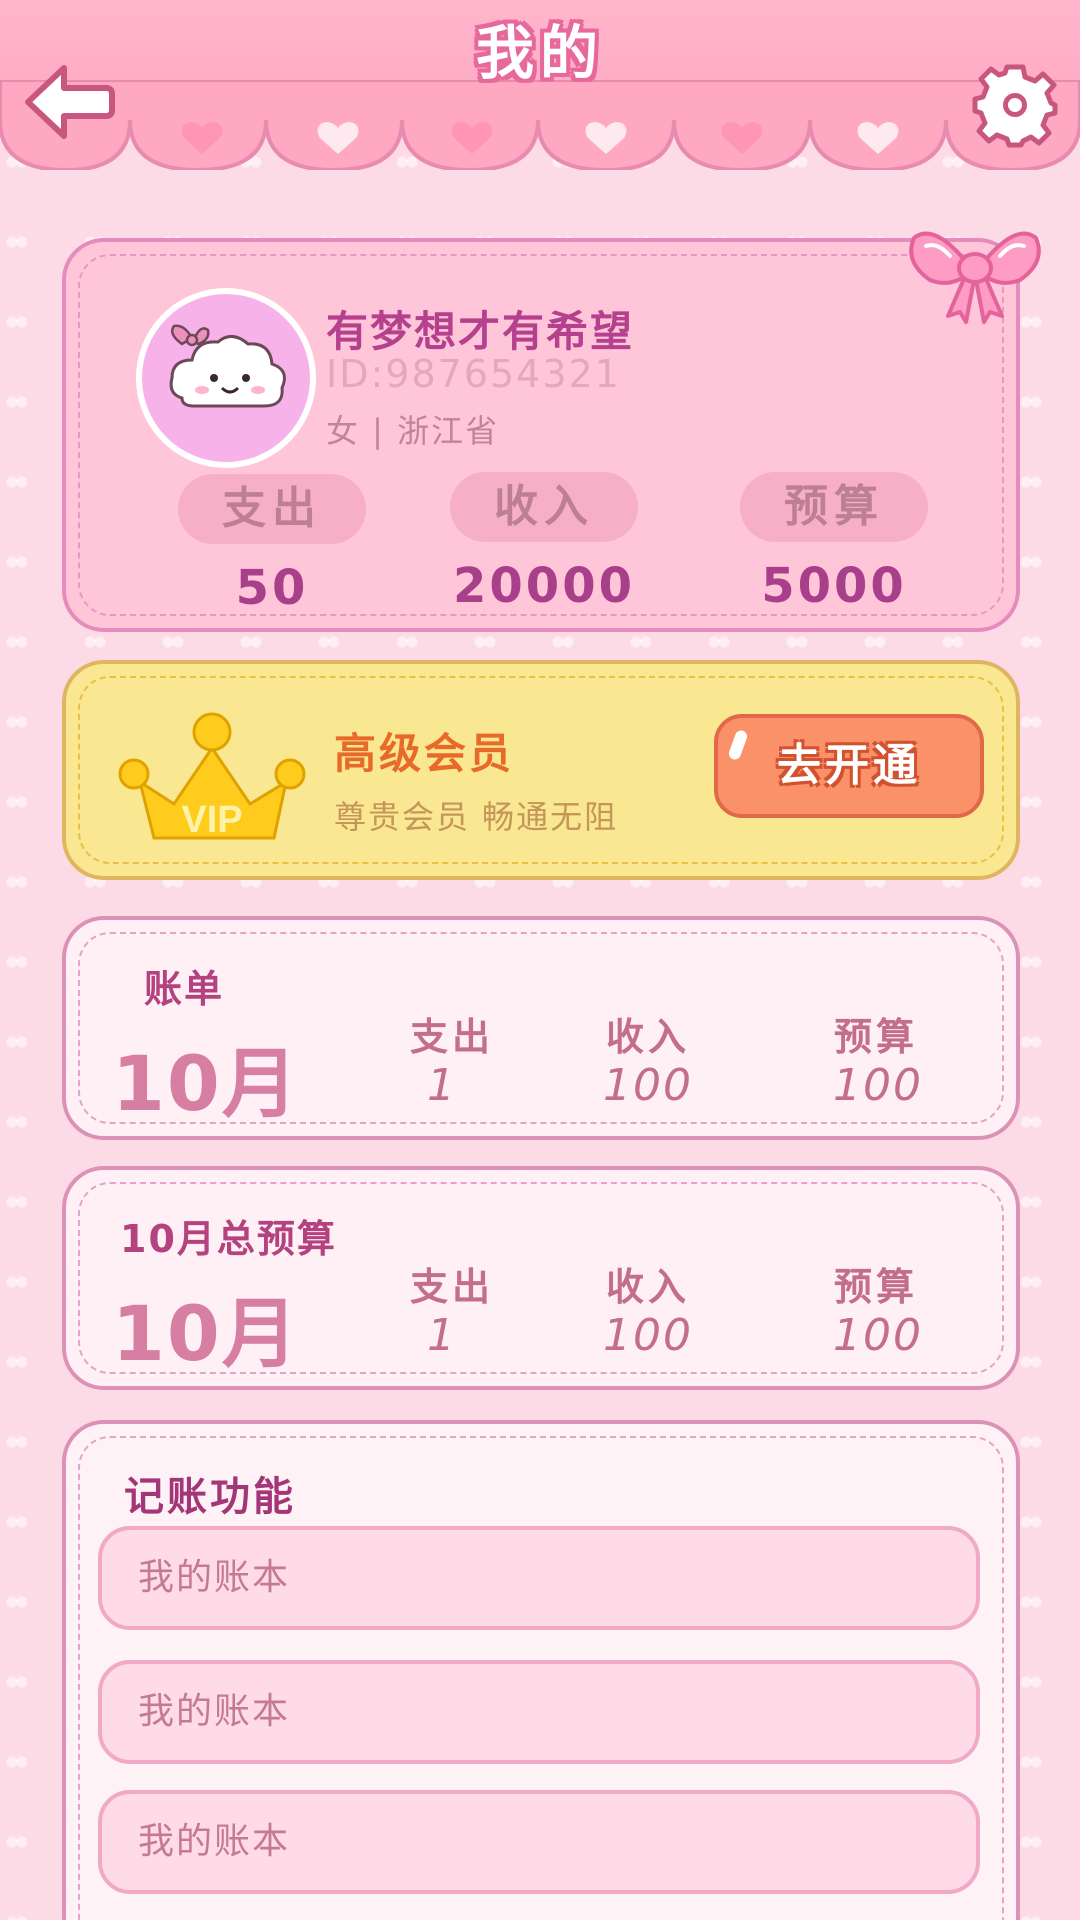 The image size is (1080, 1920). Describe the element at coordinates (544, 586) in the screenshot. I see `stat-value-income: 20000` at that location.